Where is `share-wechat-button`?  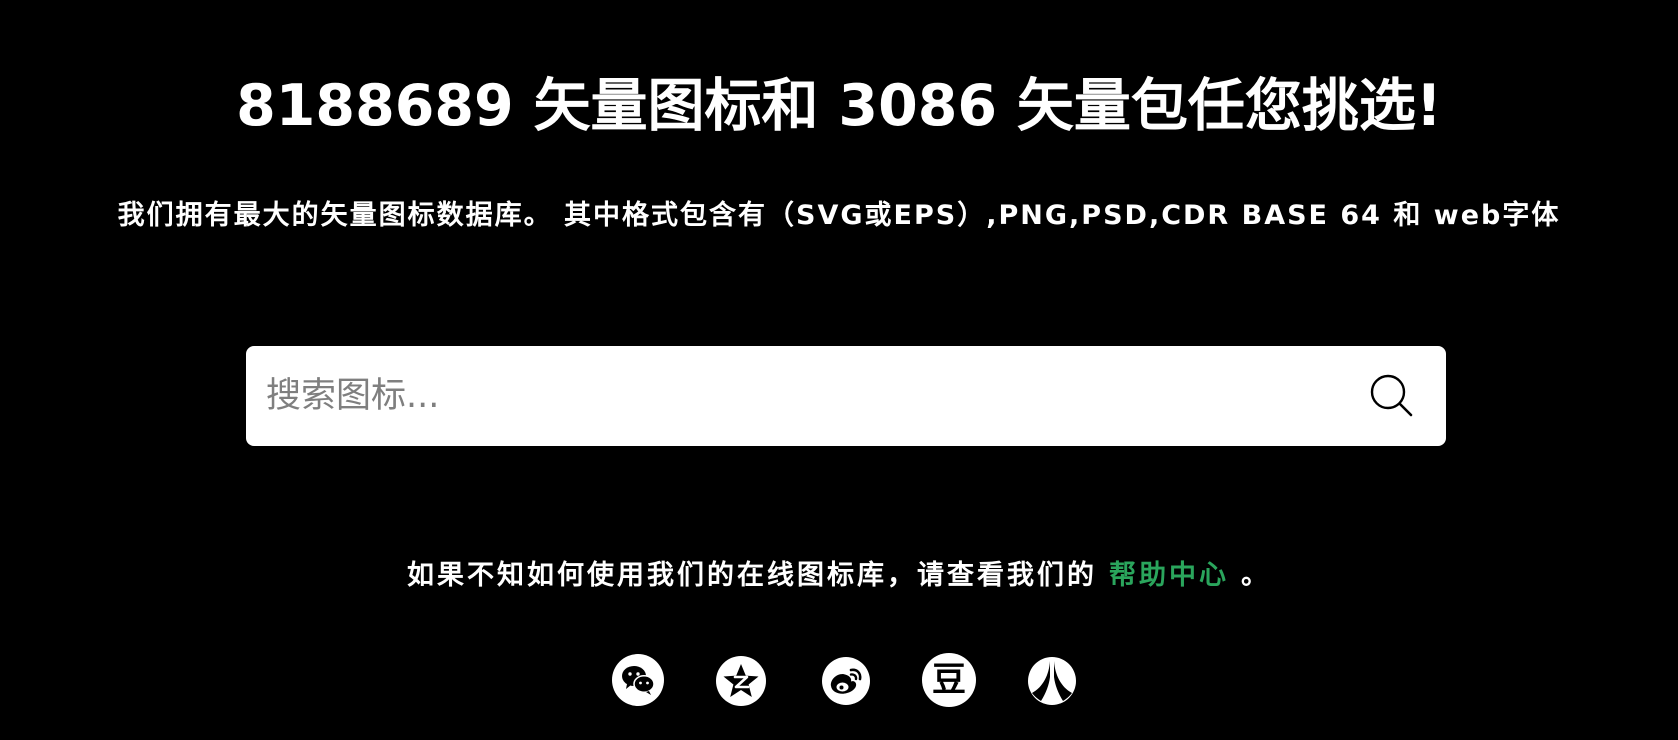
share-wechat-button is located at coordinates (638, 680).